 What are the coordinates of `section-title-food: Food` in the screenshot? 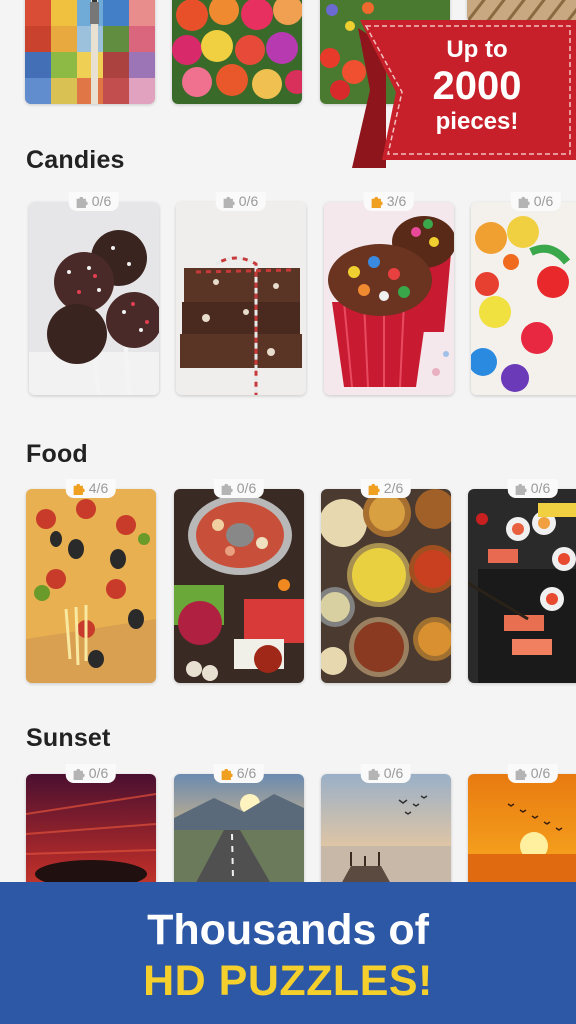 It's located at (57, 454).